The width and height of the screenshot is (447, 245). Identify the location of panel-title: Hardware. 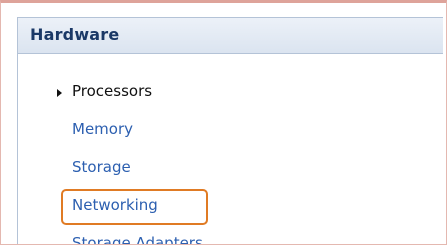
(75, 34).